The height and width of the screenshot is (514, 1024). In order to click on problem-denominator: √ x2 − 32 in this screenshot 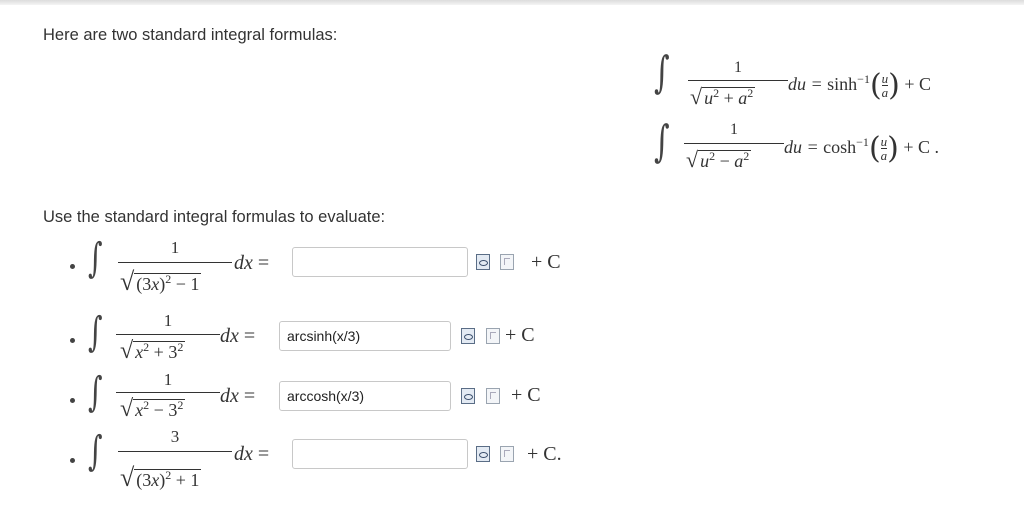, I will do `click(153, 409)`.